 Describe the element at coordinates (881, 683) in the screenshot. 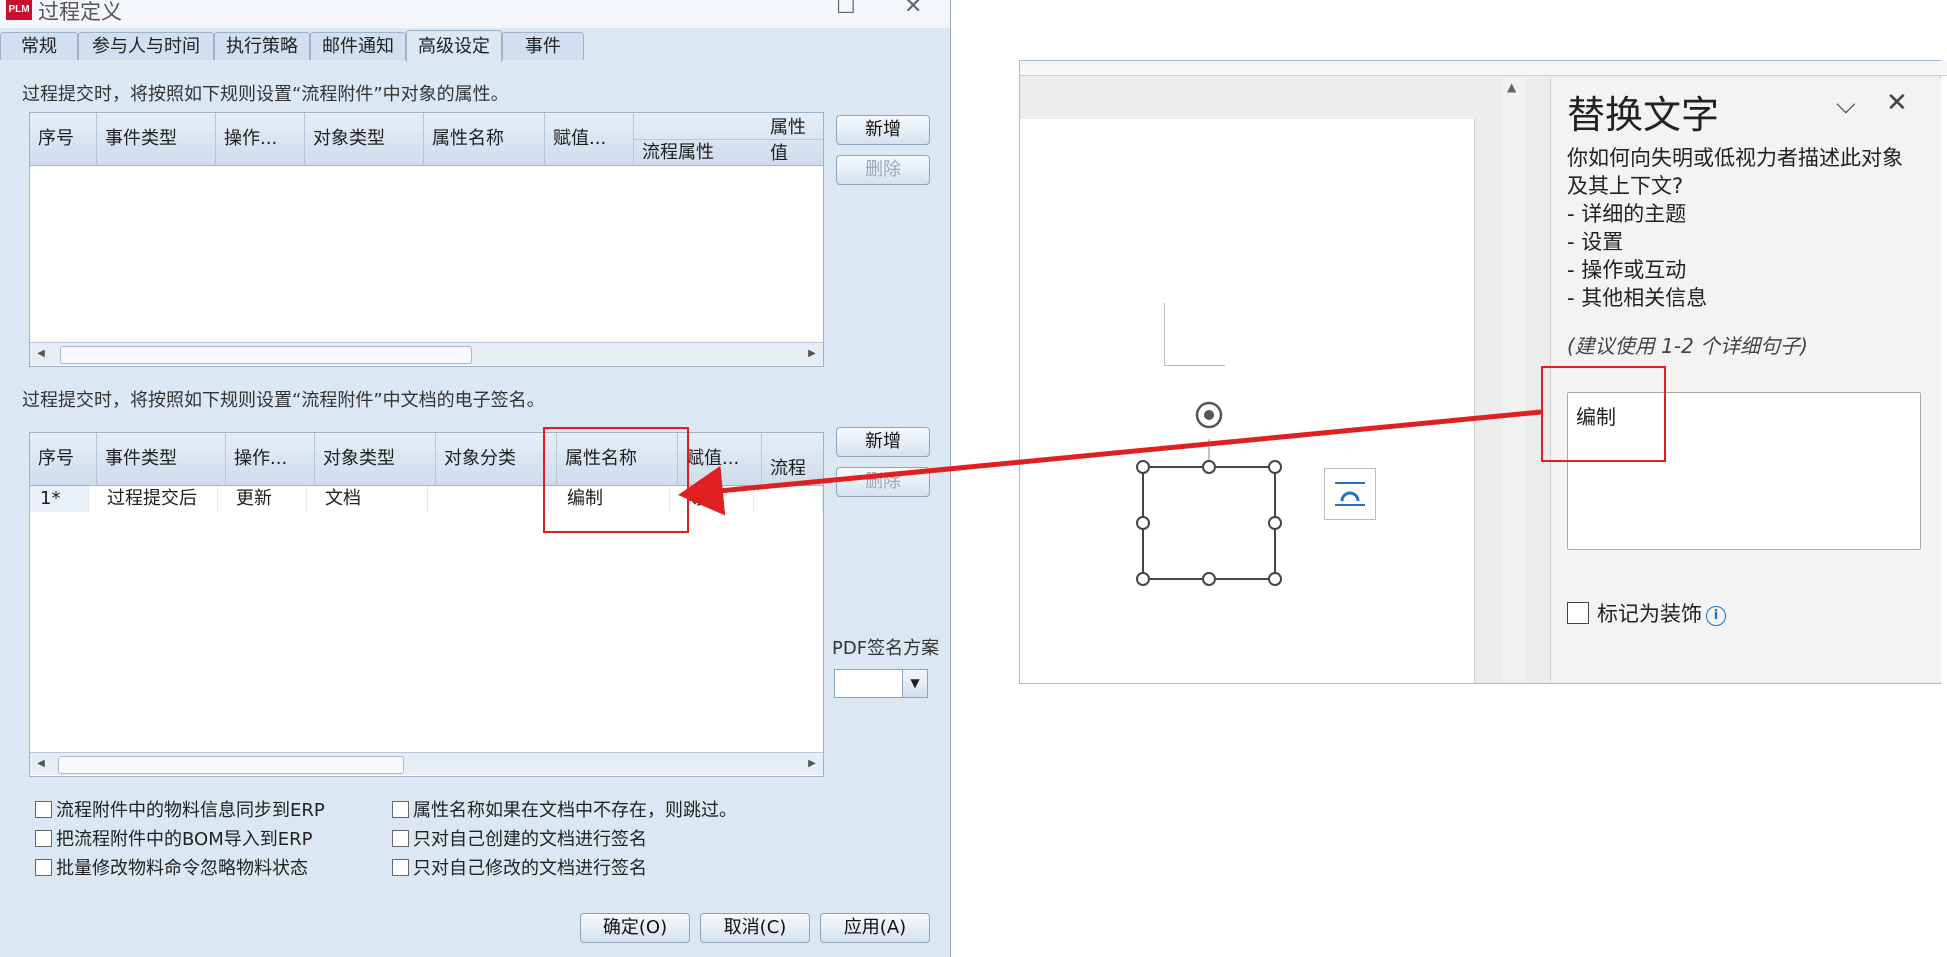

I see `pdf-signature-select: ▼` at that location.